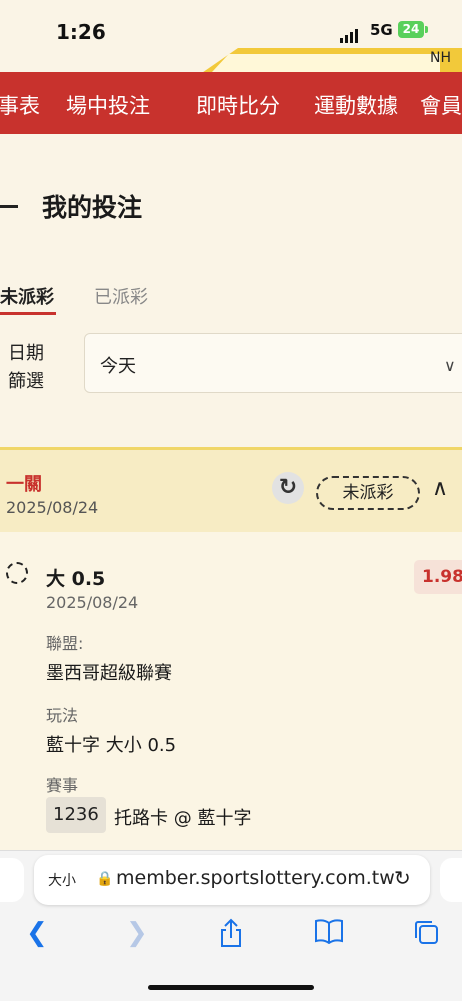 The width and height of the screenshot is (462, 1001). I want to click on page-title: 我的投注, so click(92, 207).